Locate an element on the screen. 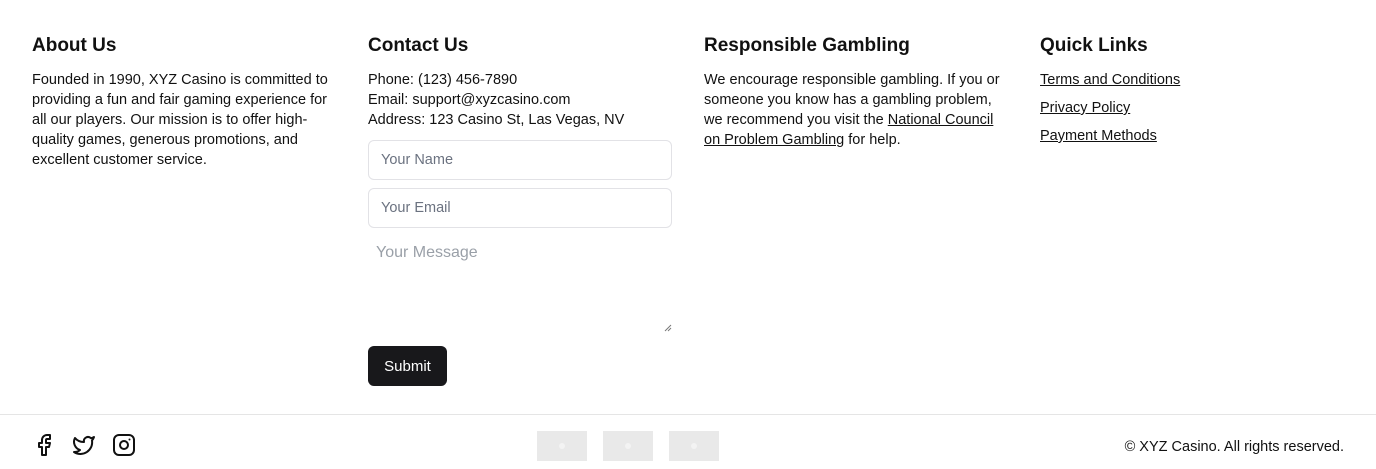 The height and width of the screenshot is (469, 1376). message-placeholder: Your Message is located at coordinates (427, 252).